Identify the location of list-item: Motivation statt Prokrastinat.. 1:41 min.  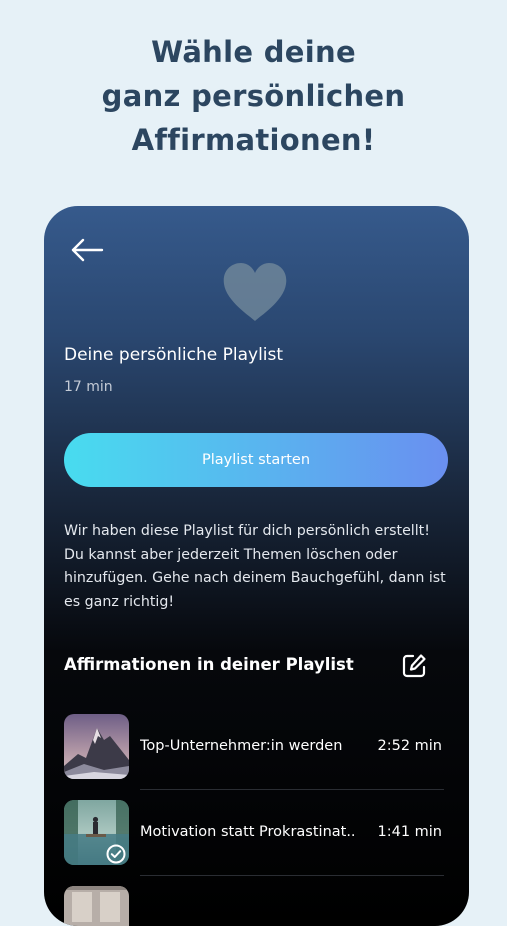
(253, 833).